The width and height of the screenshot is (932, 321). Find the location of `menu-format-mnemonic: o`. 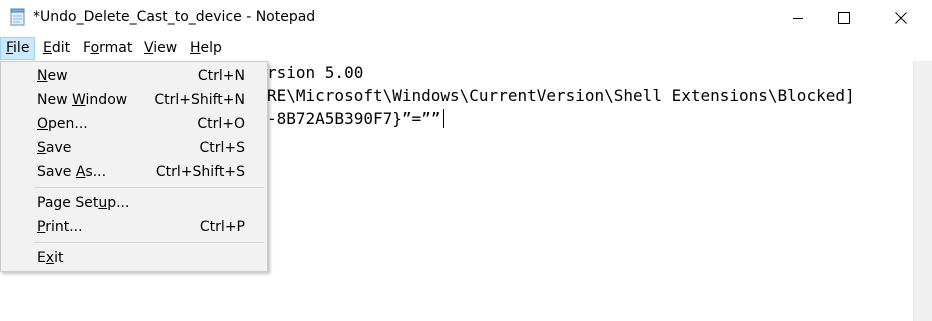

menu-format-mnemonic: o is located at coordinates (95, 48).